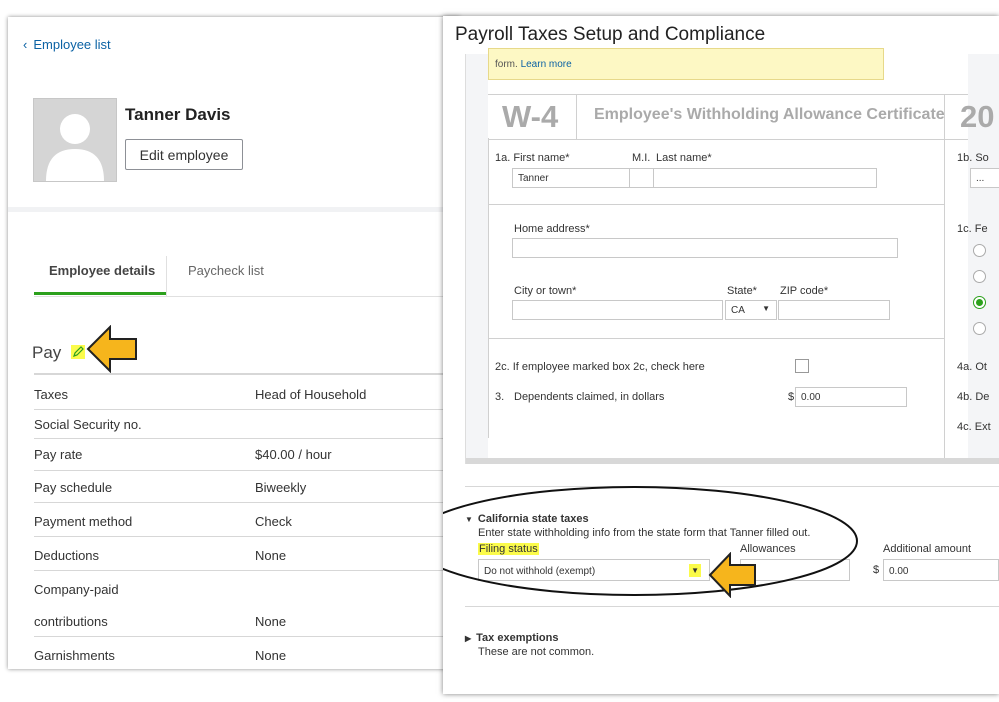 Image resolution: width=999 pixels, height=702 pixels. What do you see at coordinates (160, 655) in the screenshot?
I see `pay-row-garnishments: Garnishments None` at bounding box center [160, 655].